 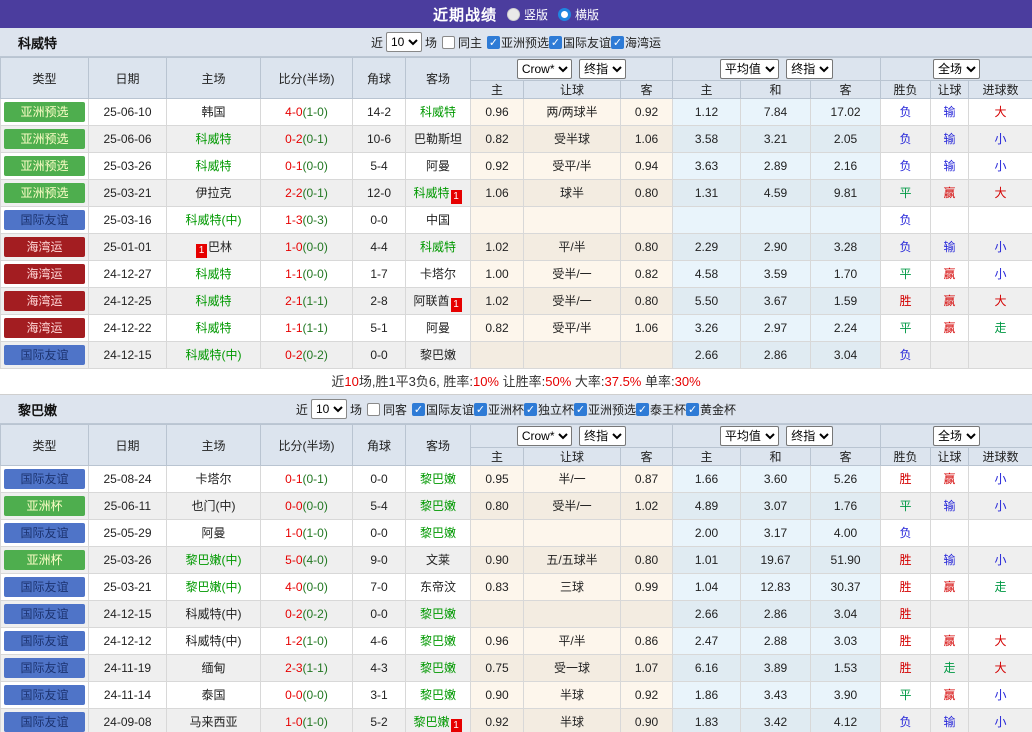 What do you see at coordinates (379, 720) in the screenshot?
I see `corner-cell: 5-2` at bounding box center [379, 720].